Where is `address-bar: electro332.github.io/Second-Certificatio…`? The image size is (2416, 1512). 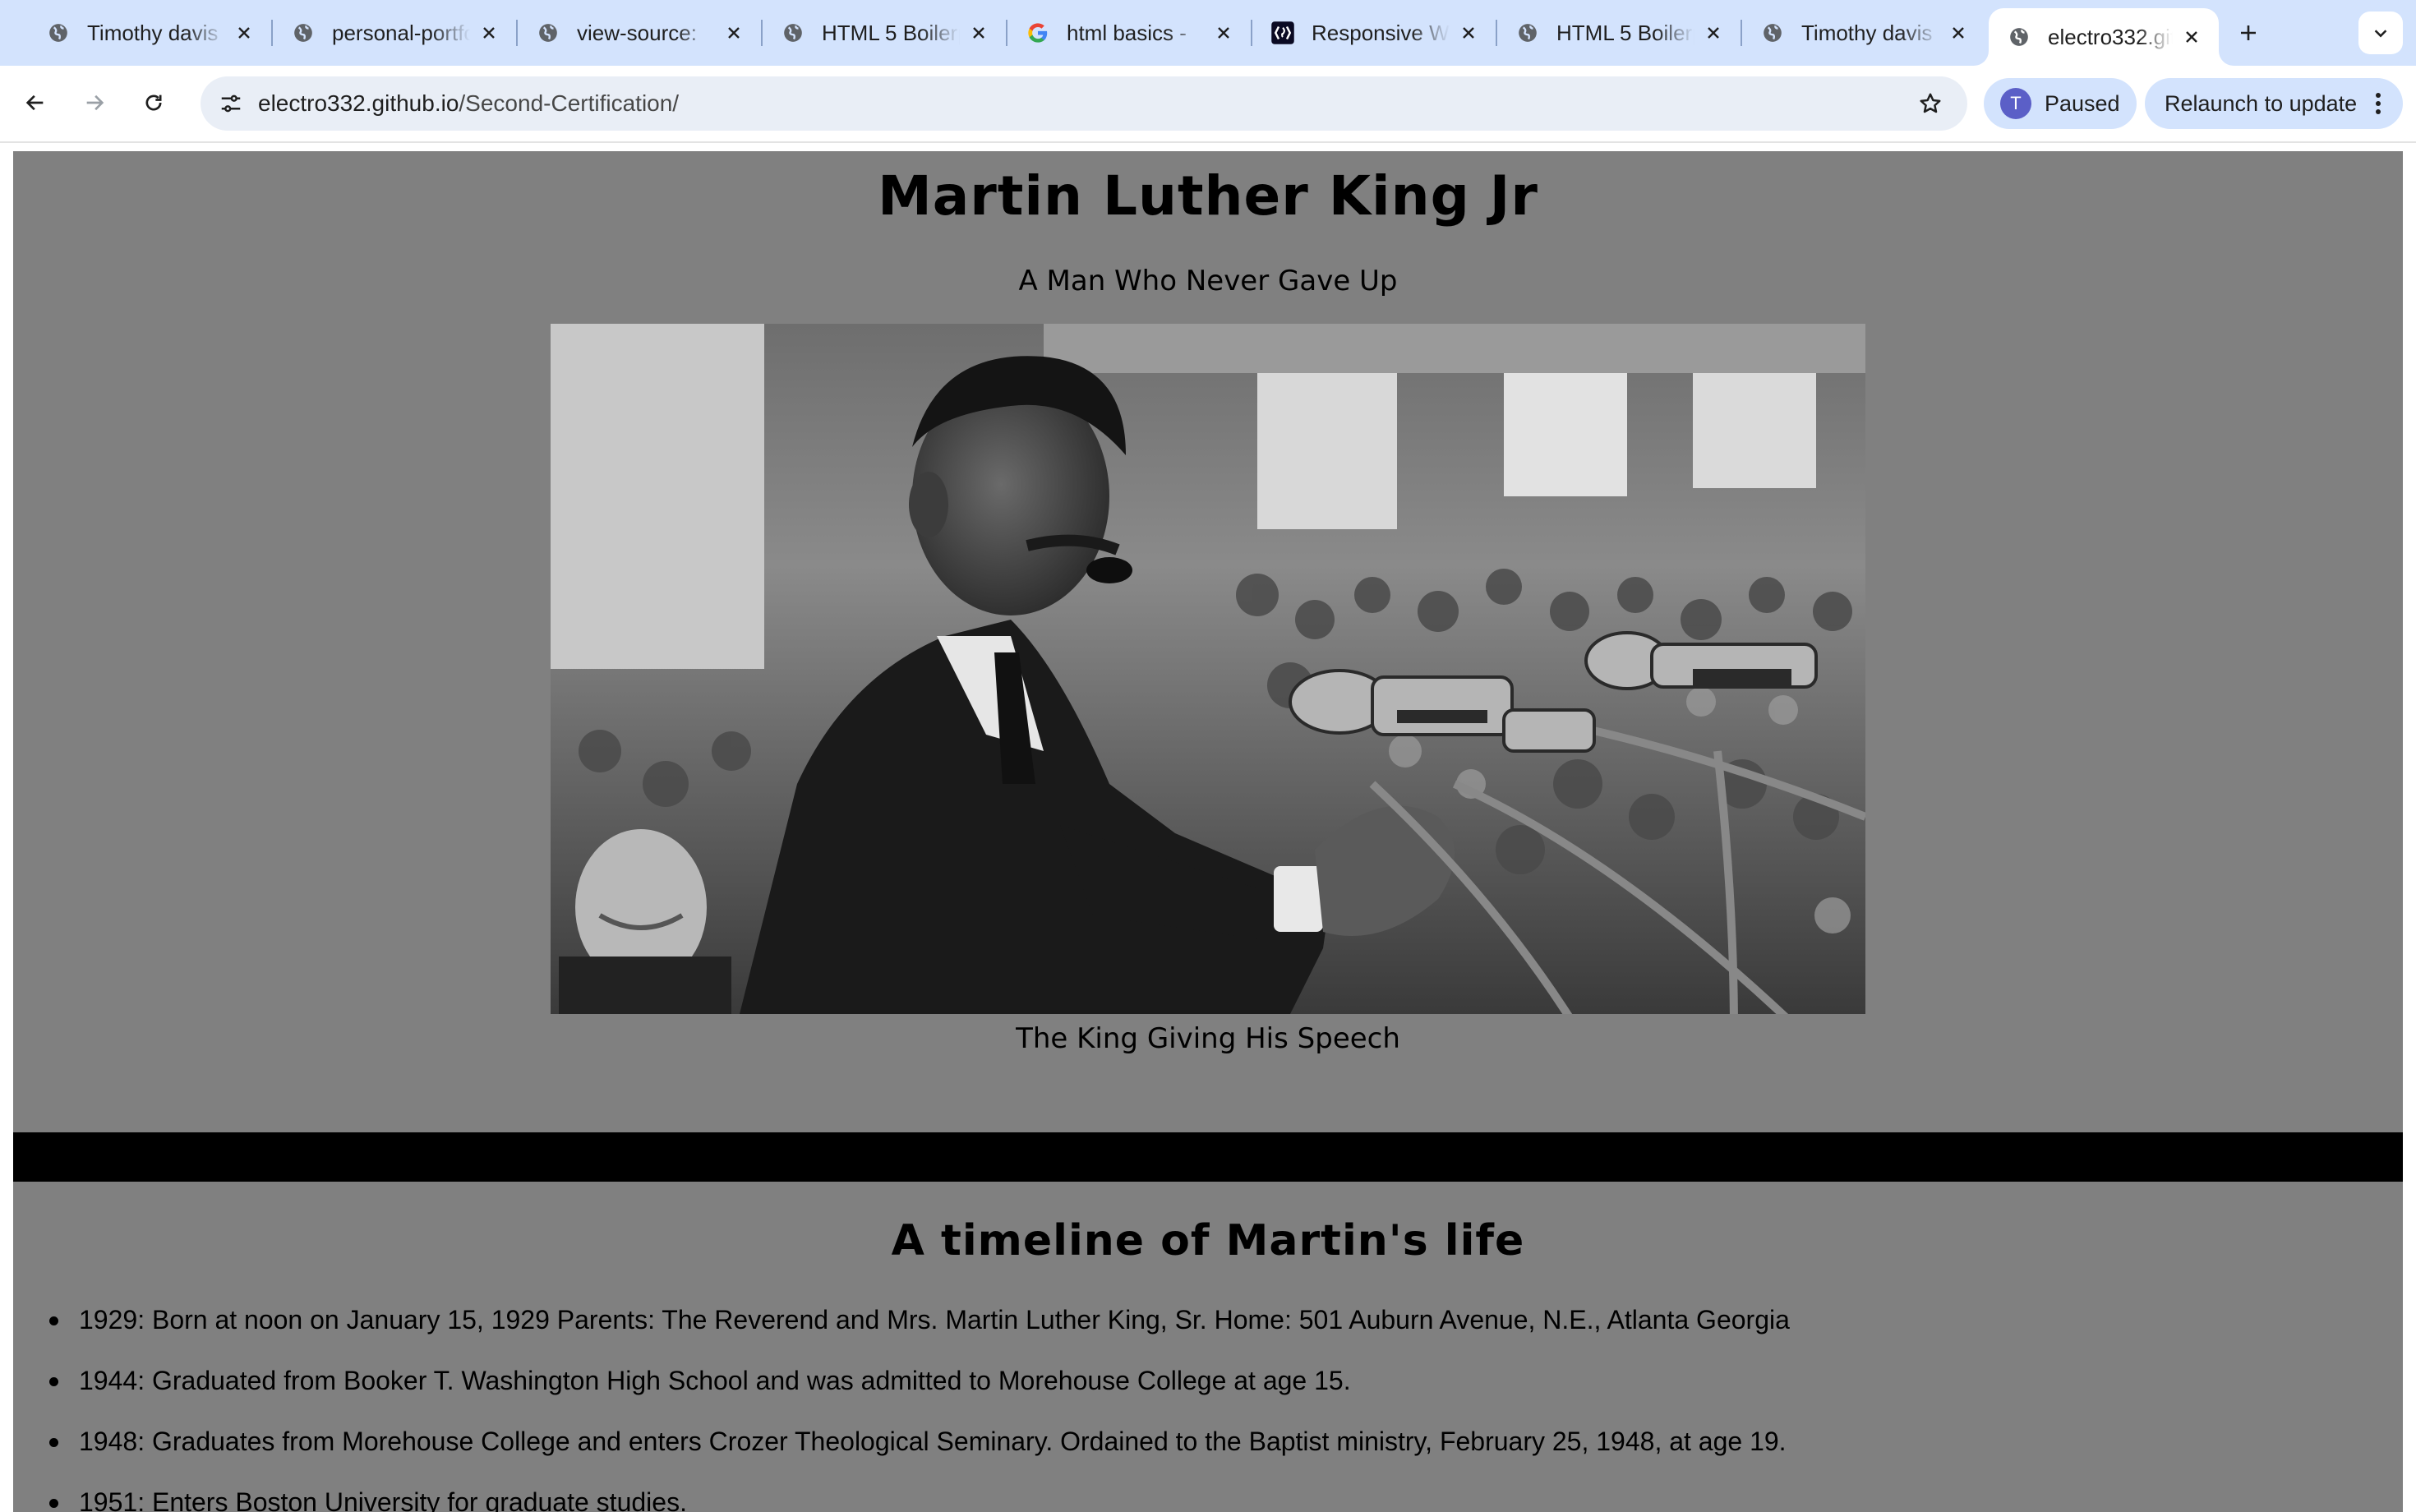
address-bar: electro332.github.io/Second-Certificatio… is located at coordinates (1084, 104).